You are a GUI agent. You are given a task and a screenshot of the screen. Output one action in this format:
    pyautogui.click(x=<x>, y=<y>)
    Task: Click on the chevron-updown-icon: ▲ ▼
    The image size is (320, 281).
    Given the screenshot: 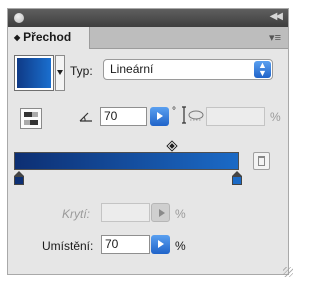 What is the action you would take?
    pyautogui.click(x=262, y=69)
    